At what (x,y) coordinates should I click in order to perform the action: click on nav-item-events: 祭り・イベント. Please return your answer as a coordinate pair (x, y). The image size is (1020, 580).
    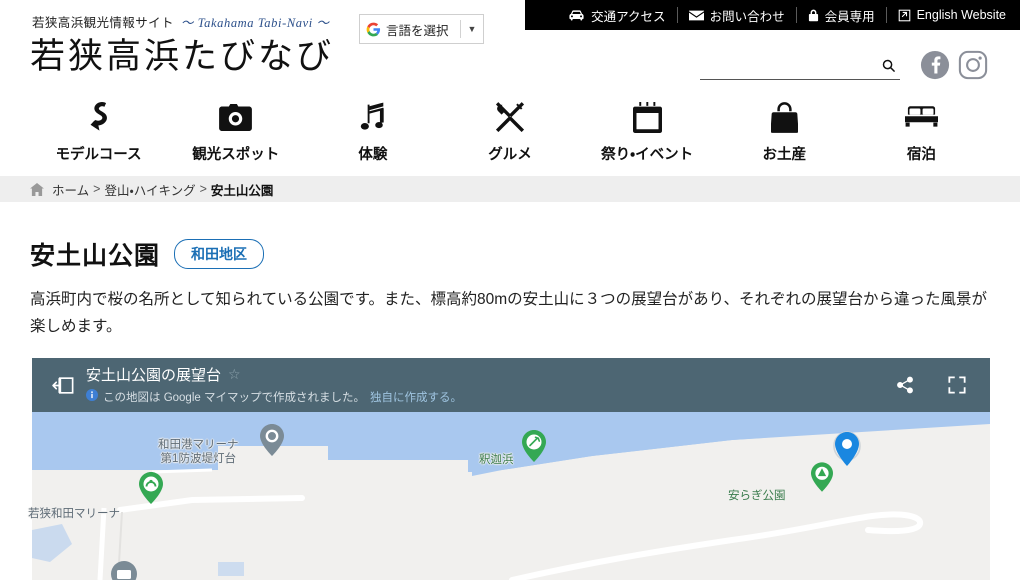
    Looking at the image, I should click on (647, 130).